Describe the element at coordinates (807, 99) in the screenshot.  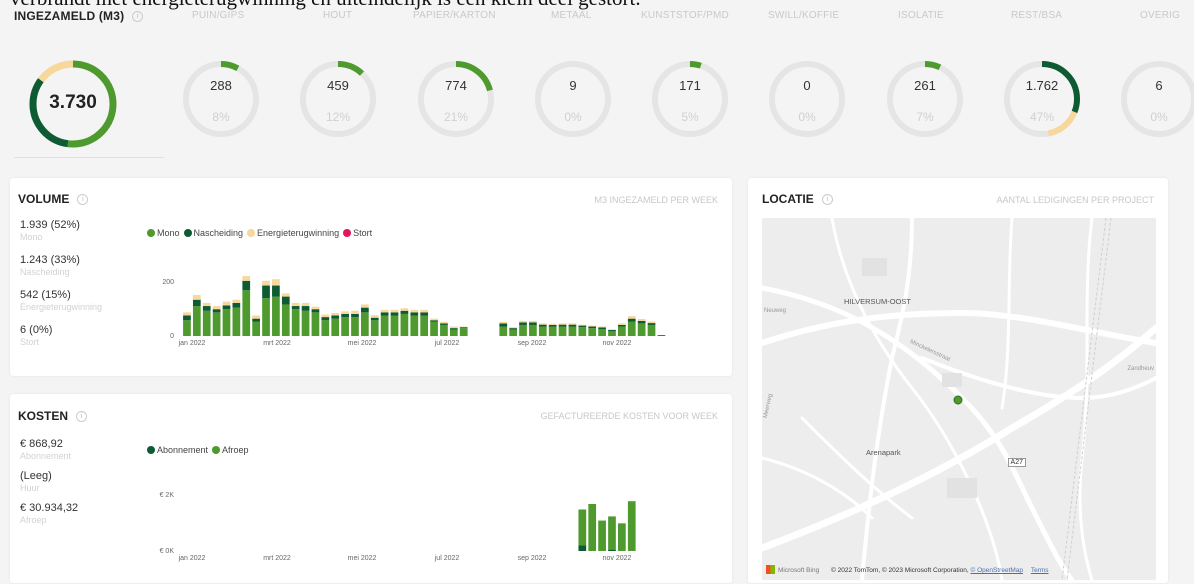
I see `category-donut: 0 0%` at that location.